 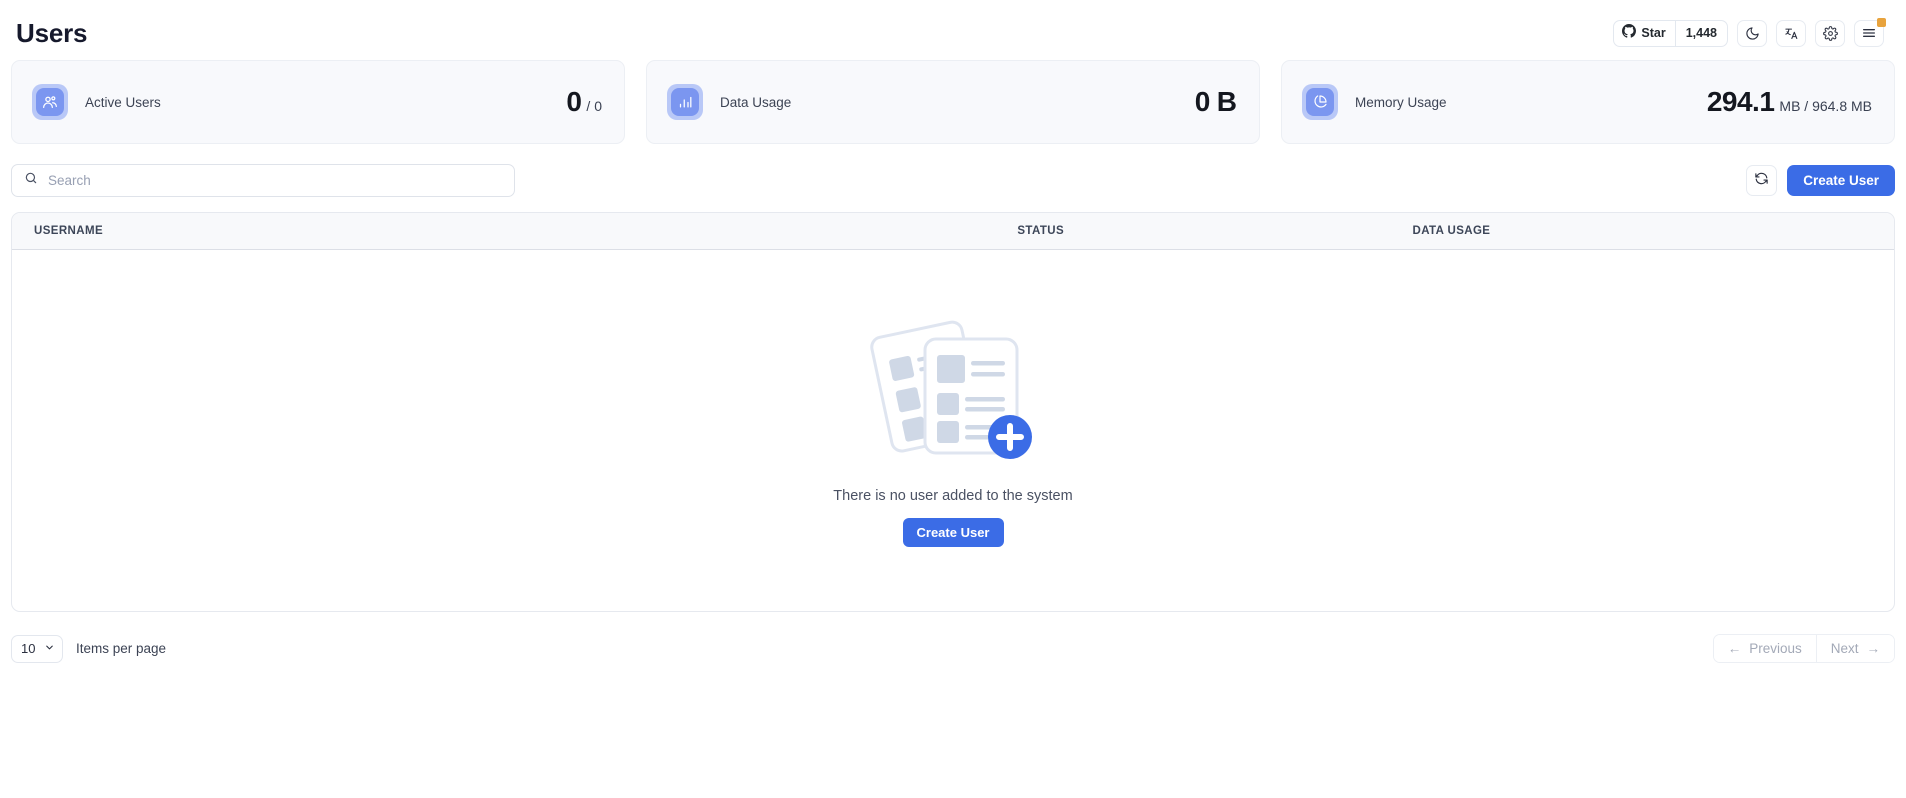 I want to click on memory-usage-label: Memory Usage, so click(x=1401, y=102).